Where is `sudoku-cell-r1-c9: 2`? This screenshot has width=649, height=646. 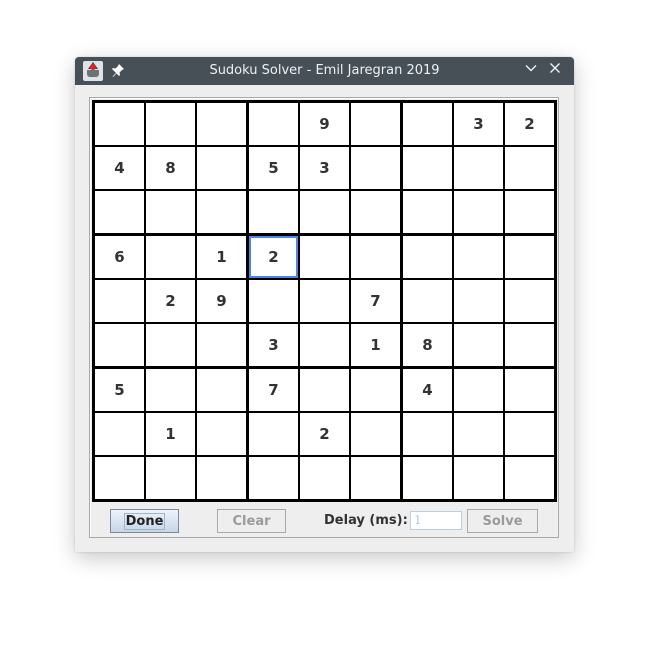 sudoku-cell-r1-c9: 2 is located at coordinates (529, 124).